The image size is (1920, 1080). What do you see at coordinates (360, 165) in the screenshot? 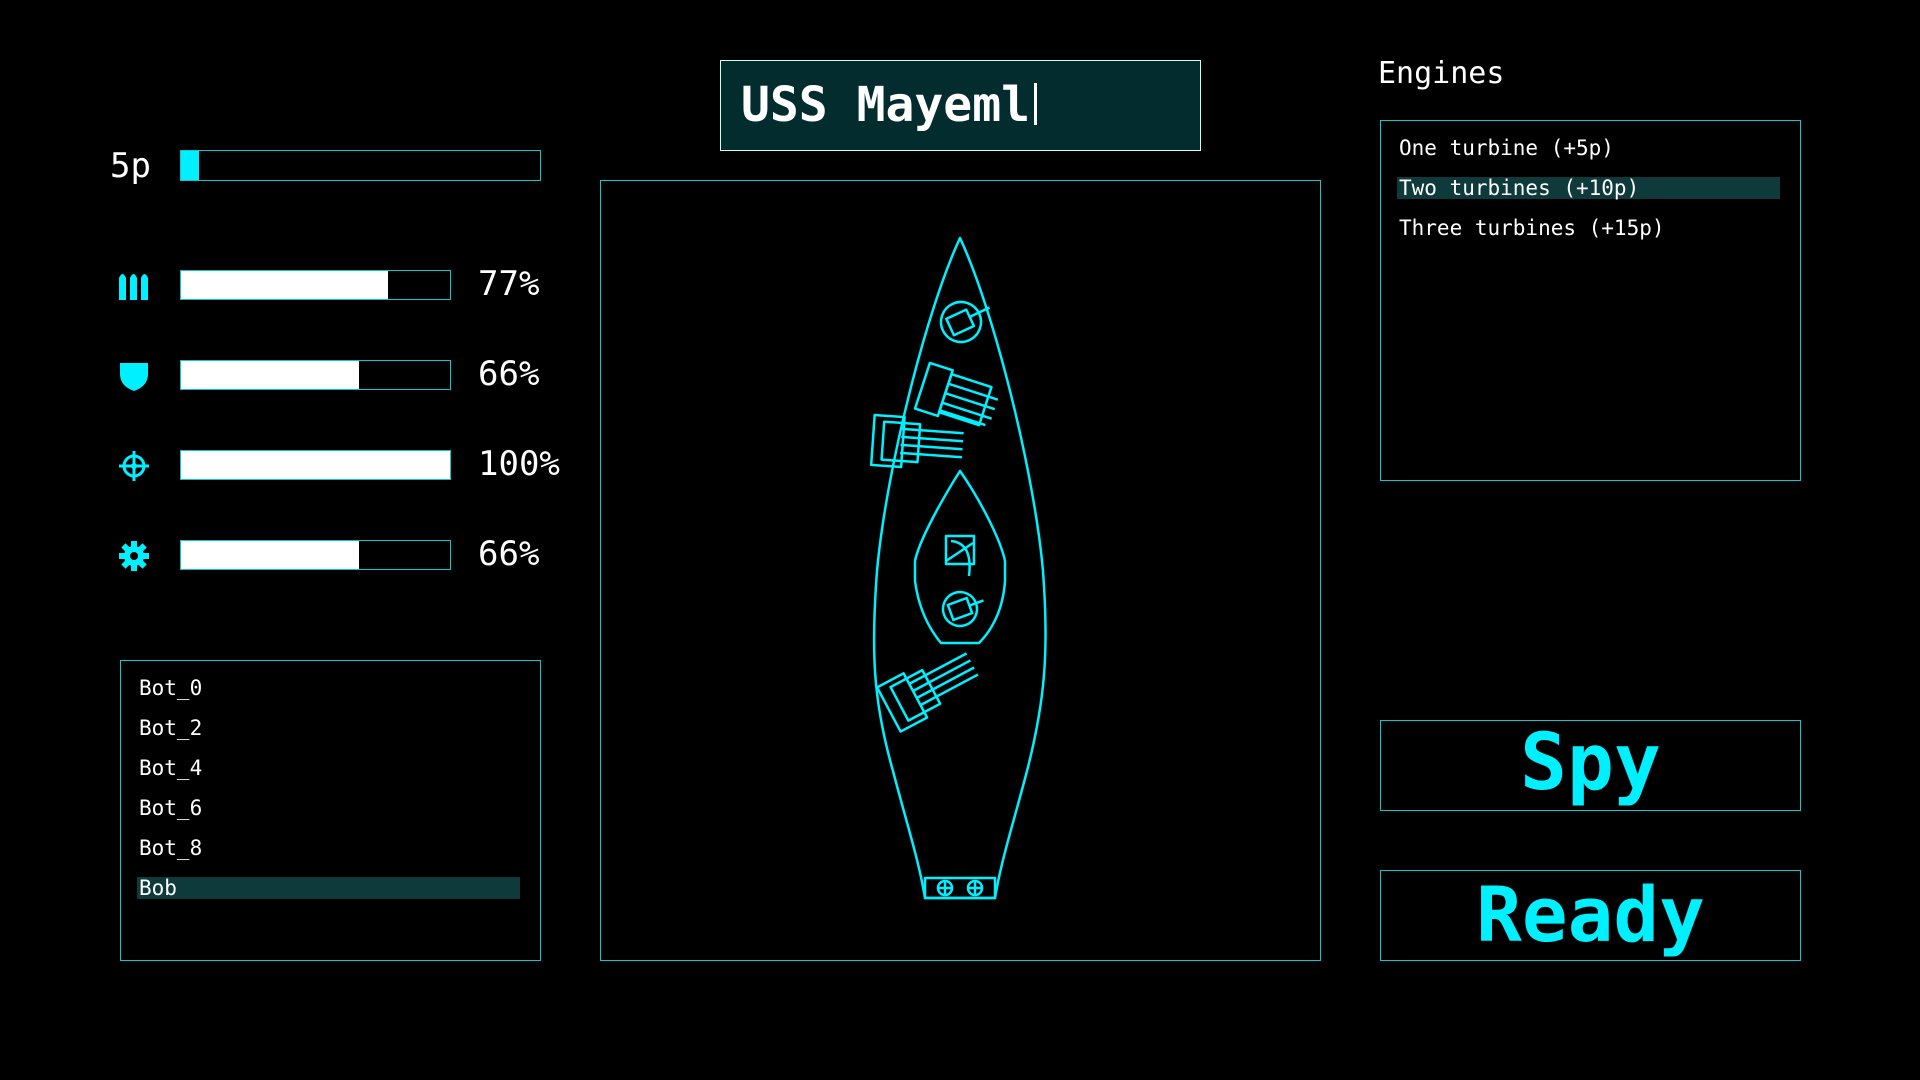
I see `points-bar` at bounding box center [360, 165].